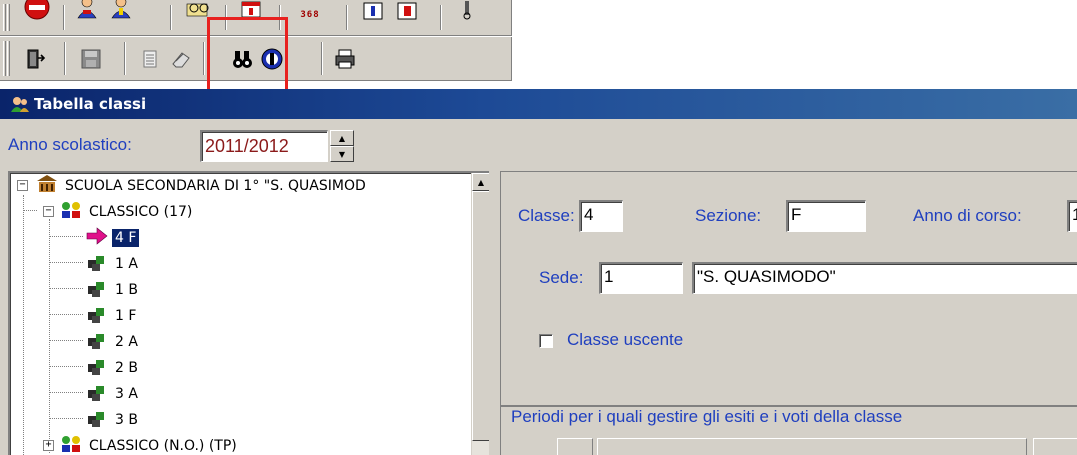 The height and width of the screenshot is (455, 1077). Describe the element at coordinates (90, 104) in the screenshot. I see `window-title: Tabella classi` at that location.